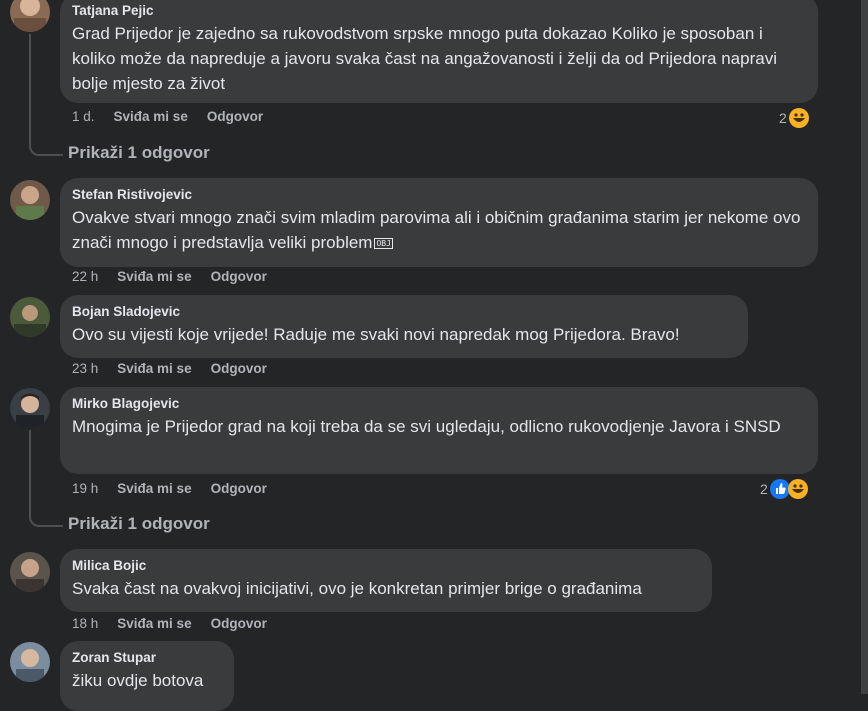 The width and height of the screenshot is (868, 711). I want to click on comment-actions: 23 h Sviđa mi se Odgovor, so click(169, 368).